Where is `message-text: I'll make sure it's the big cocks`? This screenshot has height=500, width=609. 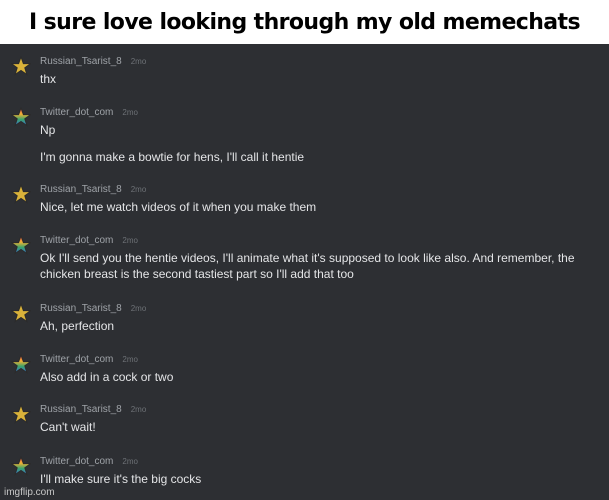
message-text: I'll make sure it's the big cocks is located at coordinates (121, 479).